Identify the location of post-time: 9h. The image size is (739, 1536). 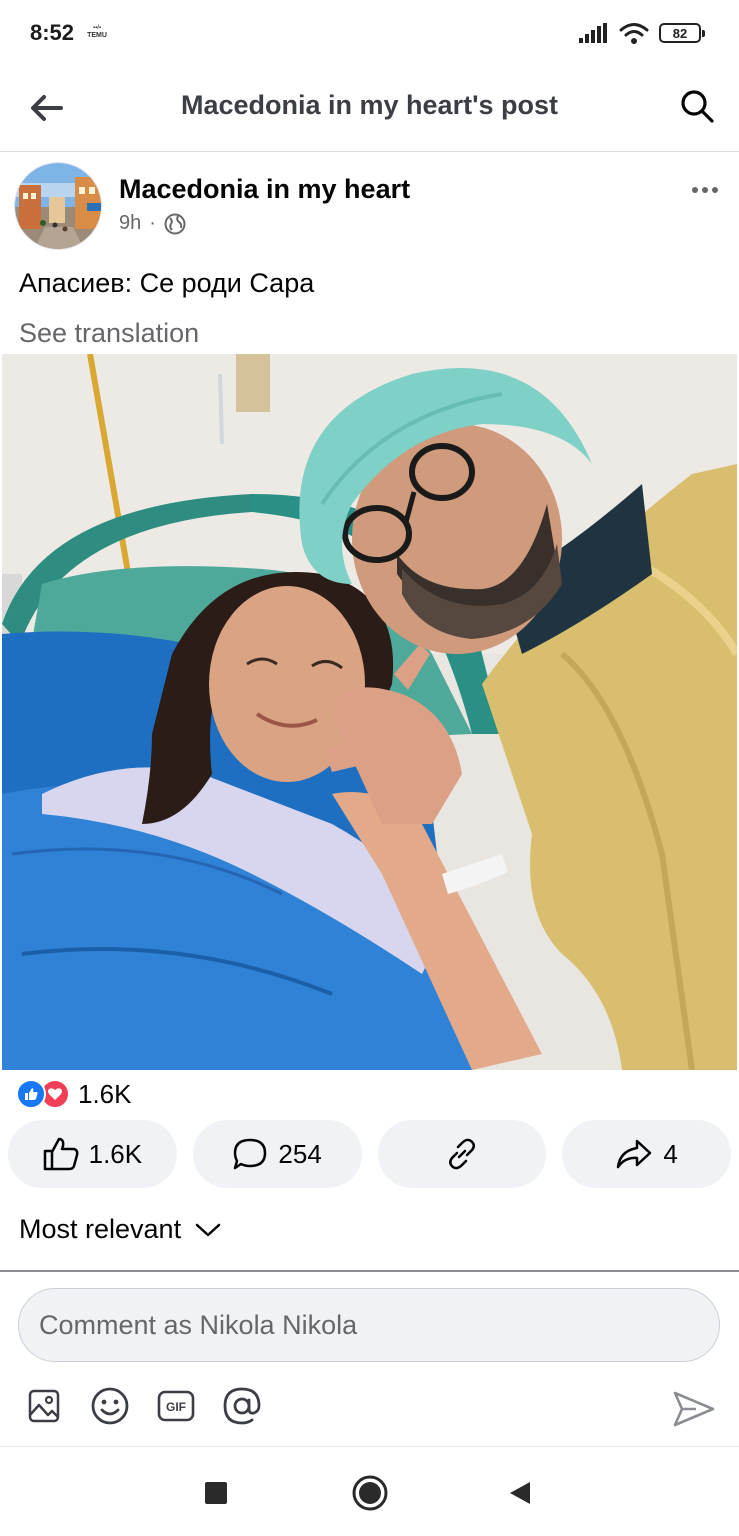
(130, 223).